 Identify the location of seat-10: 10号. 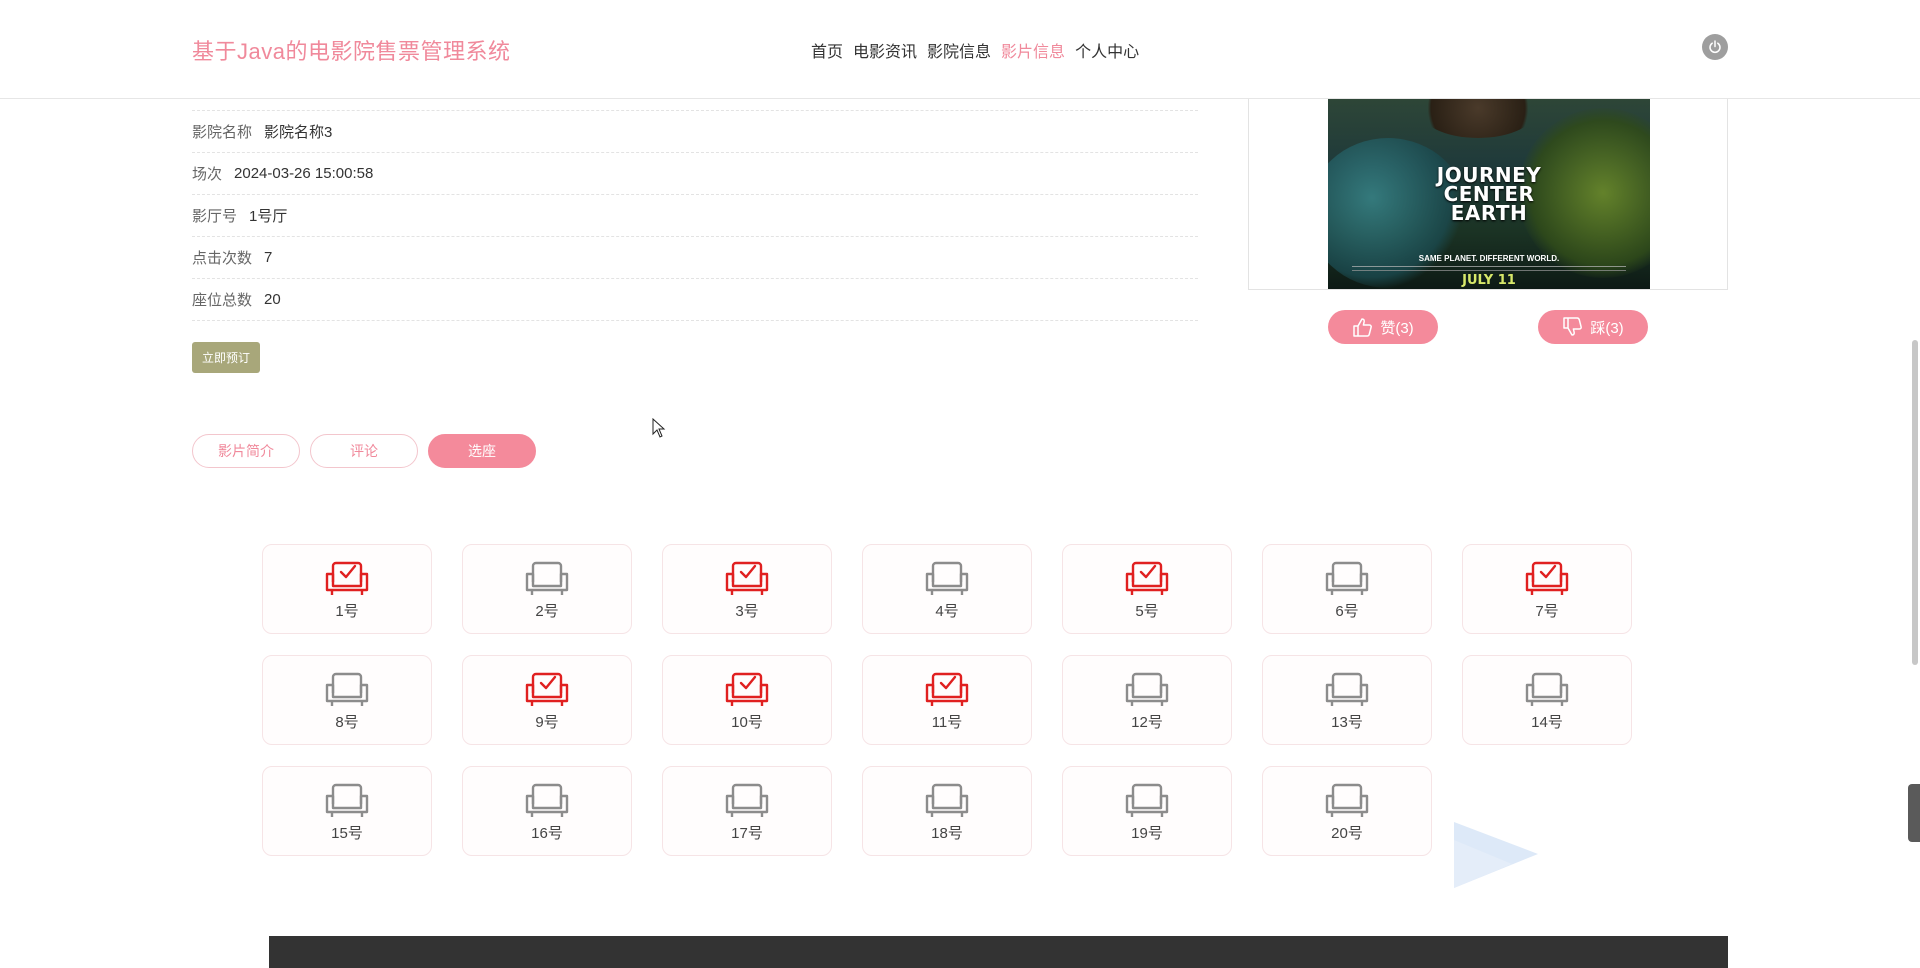
(747, 700).